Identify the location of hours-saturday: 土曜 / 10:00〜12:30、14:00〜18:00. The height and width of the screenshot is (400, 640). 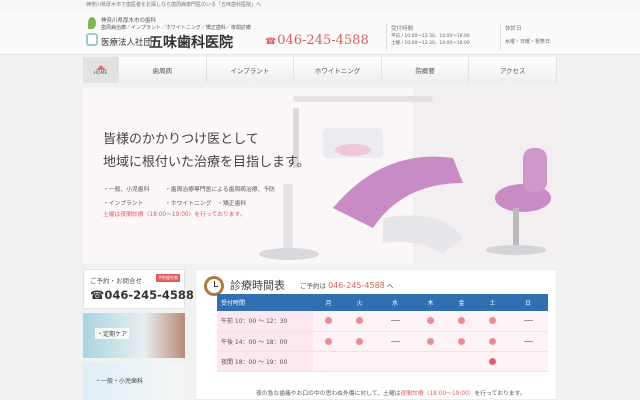
(430, 43).